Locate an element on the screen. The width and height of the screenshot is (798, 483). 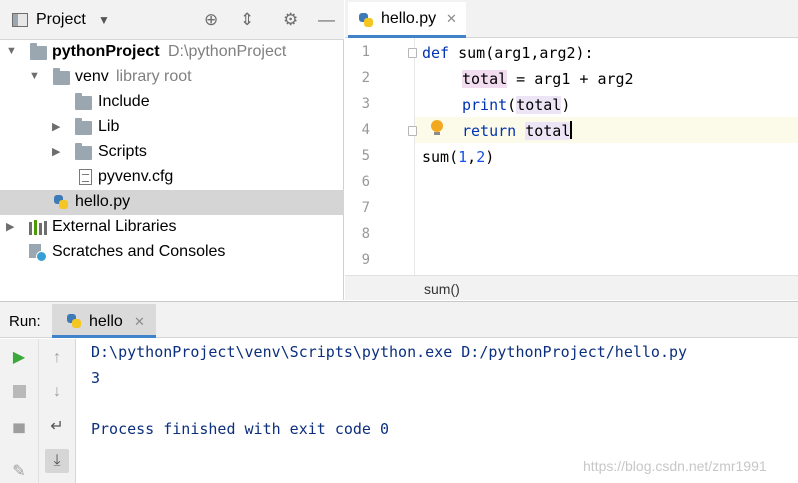
tree-item-venv: ▼ venv library root is located at coordinates (172, 77).